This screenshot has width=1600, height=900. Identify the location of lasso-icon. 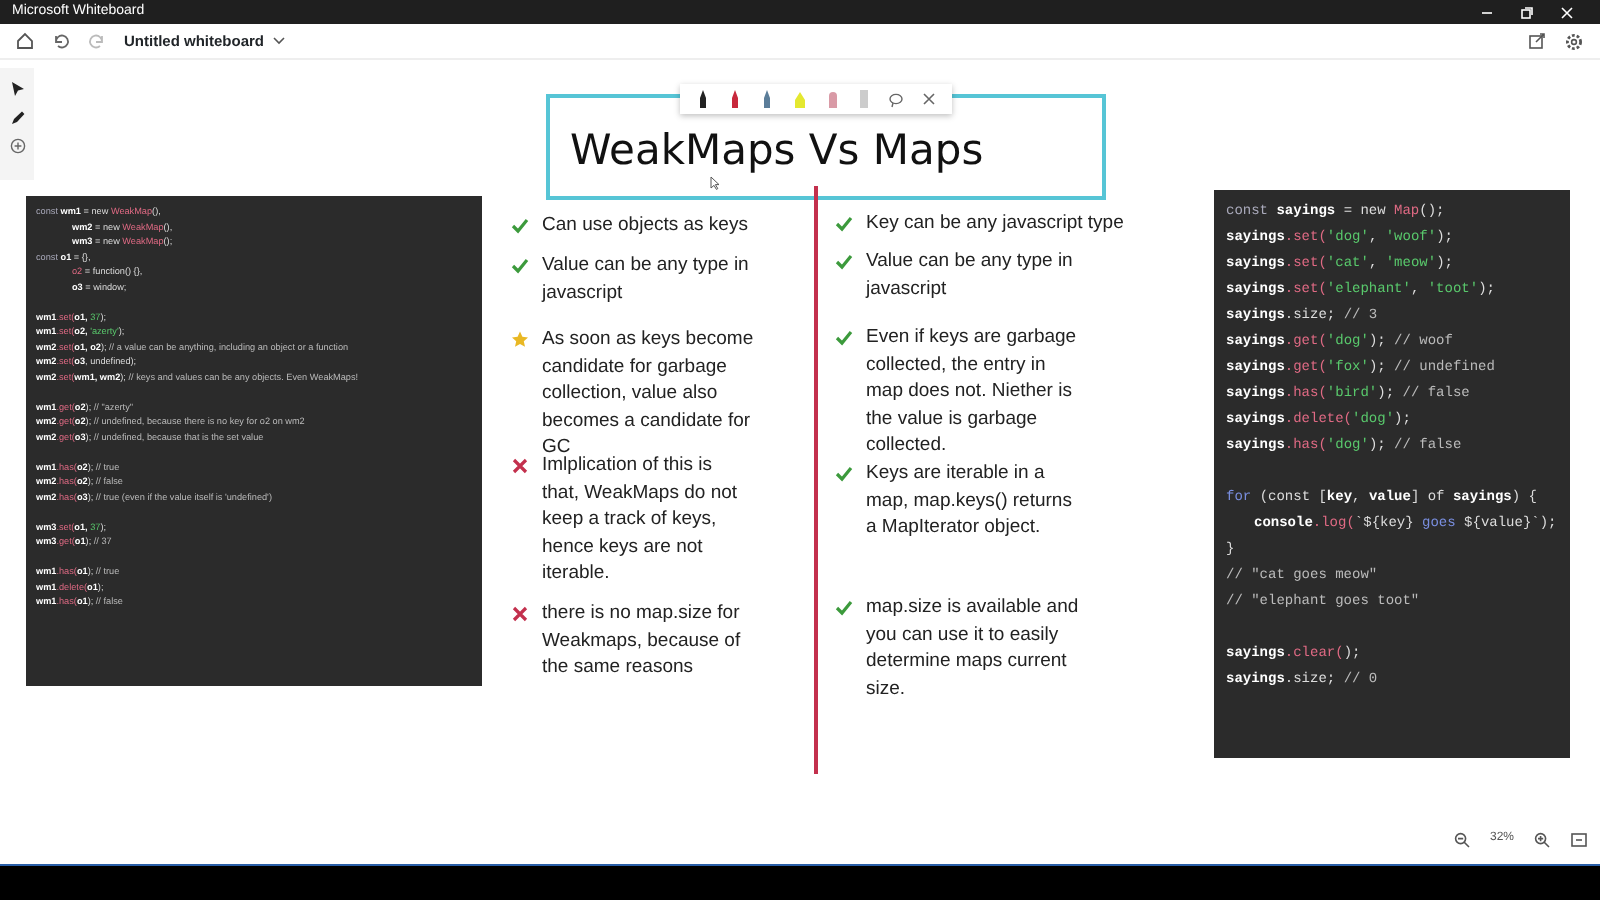
(896, 99).